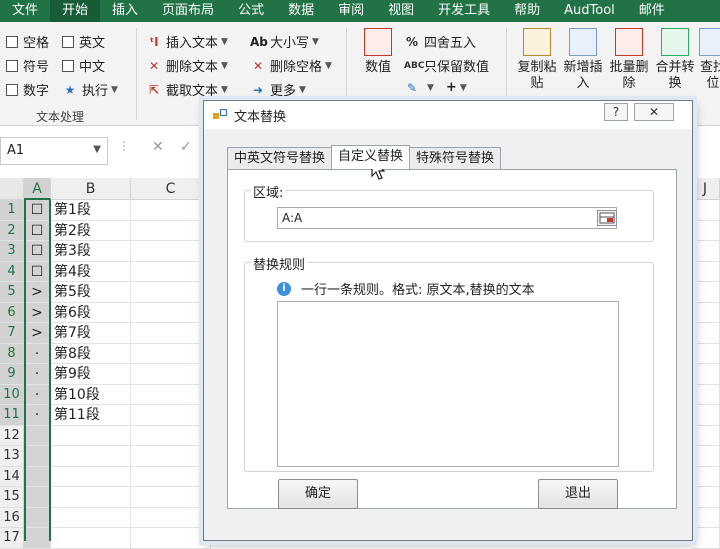 The width and height of the screenshot is (720, 549). What do you see at coordinates (301, 11) in the screenshot?
I see `menu-tab: 数据` at bounding box center [301, 11].